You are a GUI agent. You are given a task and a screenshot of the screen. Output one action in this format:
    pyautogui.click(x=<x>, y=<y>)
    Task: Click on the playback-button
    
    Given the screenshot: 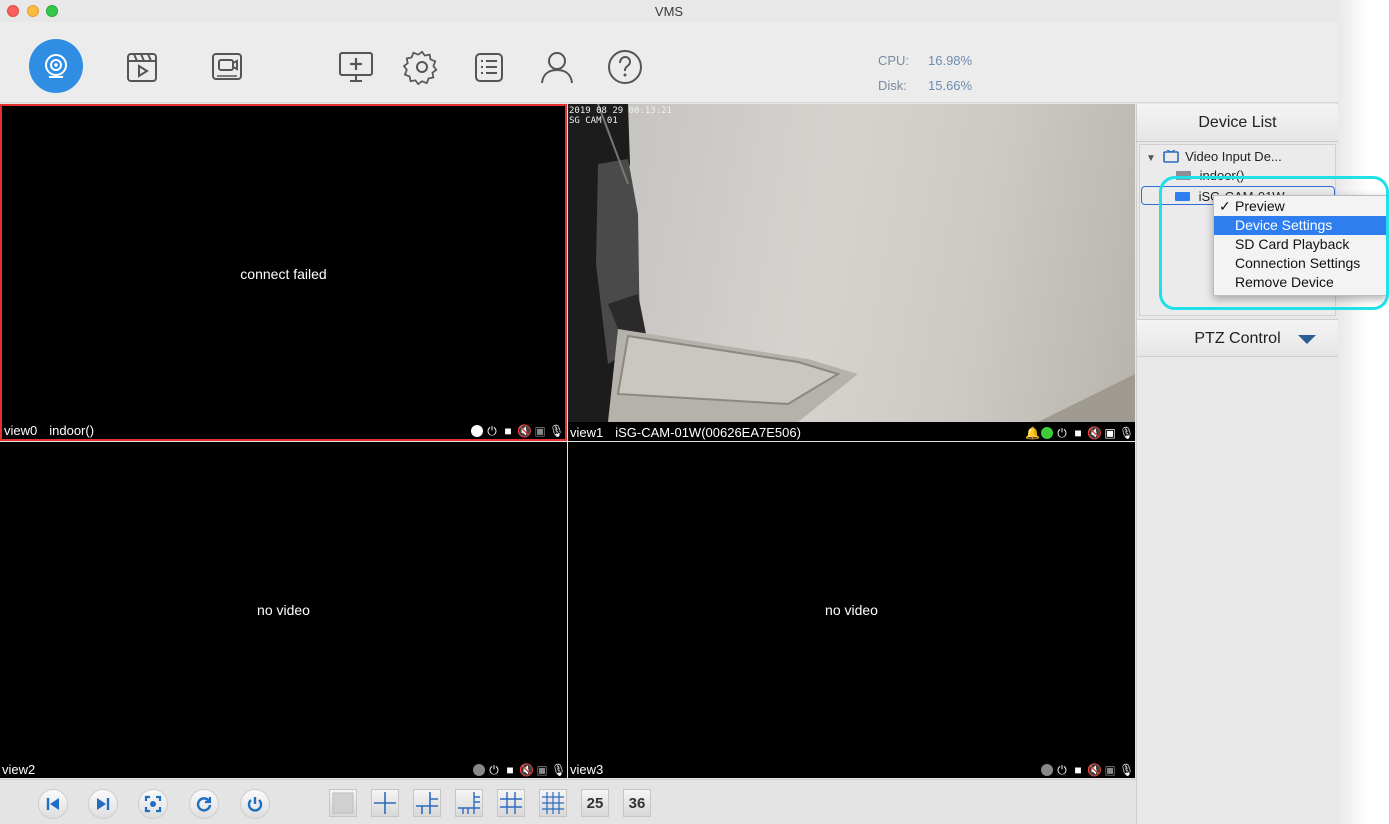 What is the action you would take?
    pyautogui.click(x=142, y=67)
    